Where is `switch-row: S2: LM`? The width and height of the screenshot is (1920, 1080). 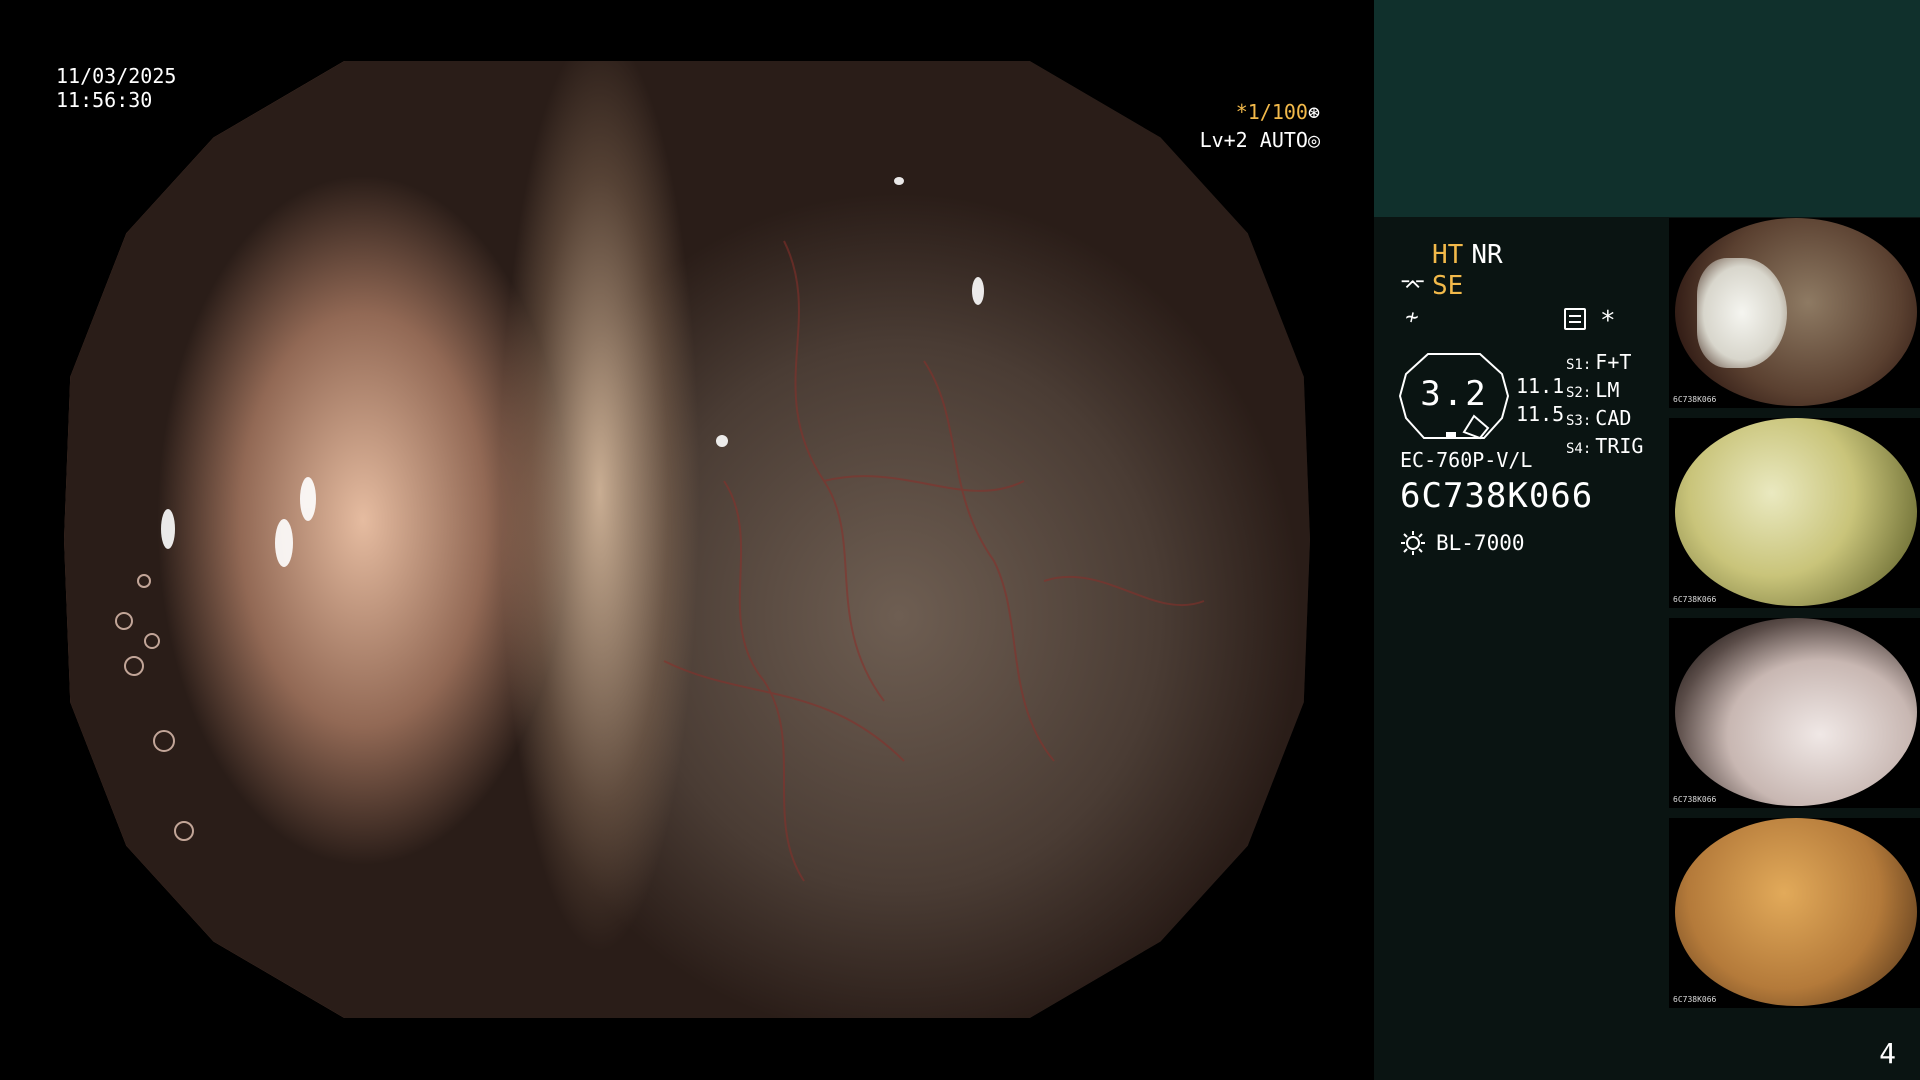
switch-row: S2: LM is located at coordinates (1604, 392).